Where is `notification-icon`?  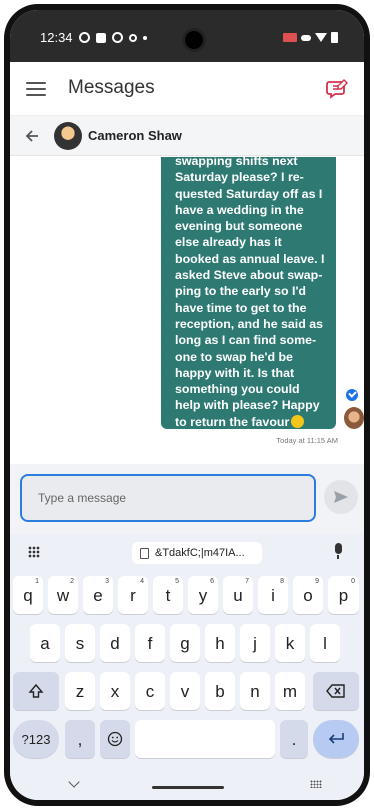
notification-icon is located at coordinates (100, 37).